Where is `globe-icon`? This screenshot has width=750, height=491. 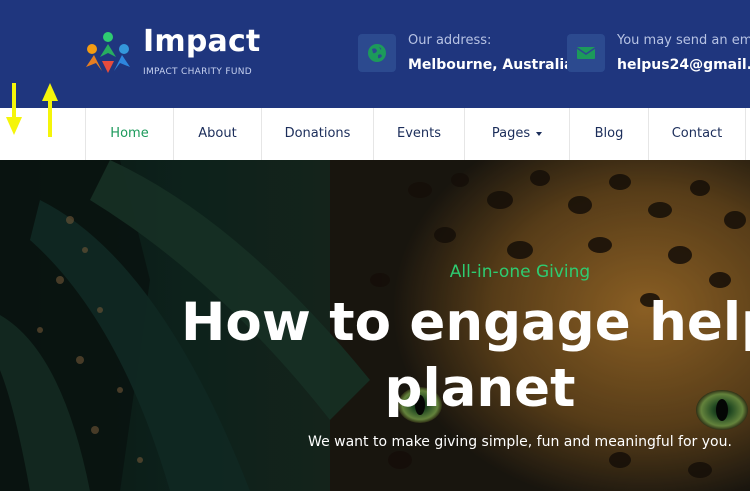
globe-icon is located at coordinates (377, 53).